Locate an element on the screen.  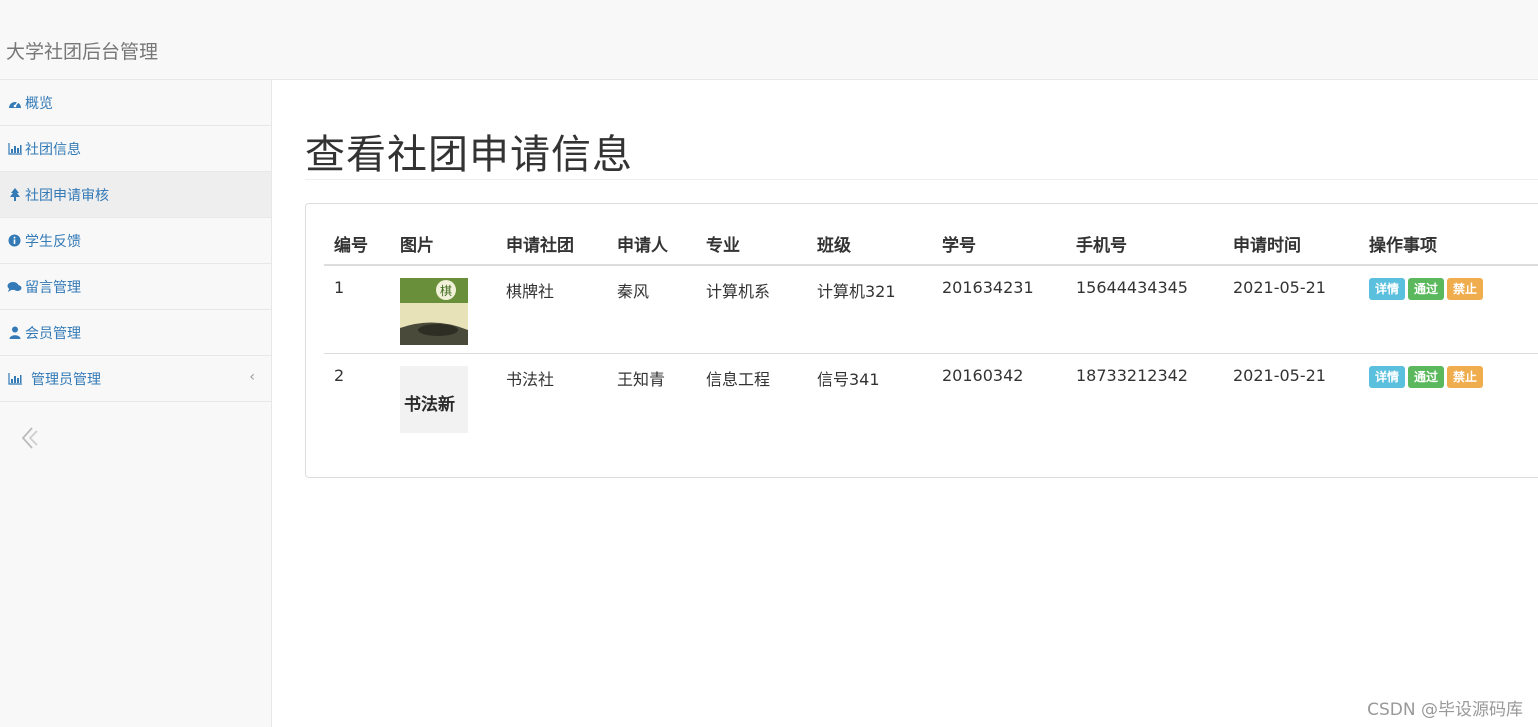
sidebar-item-label: 社团信息 is located at coordinates (53, 149).